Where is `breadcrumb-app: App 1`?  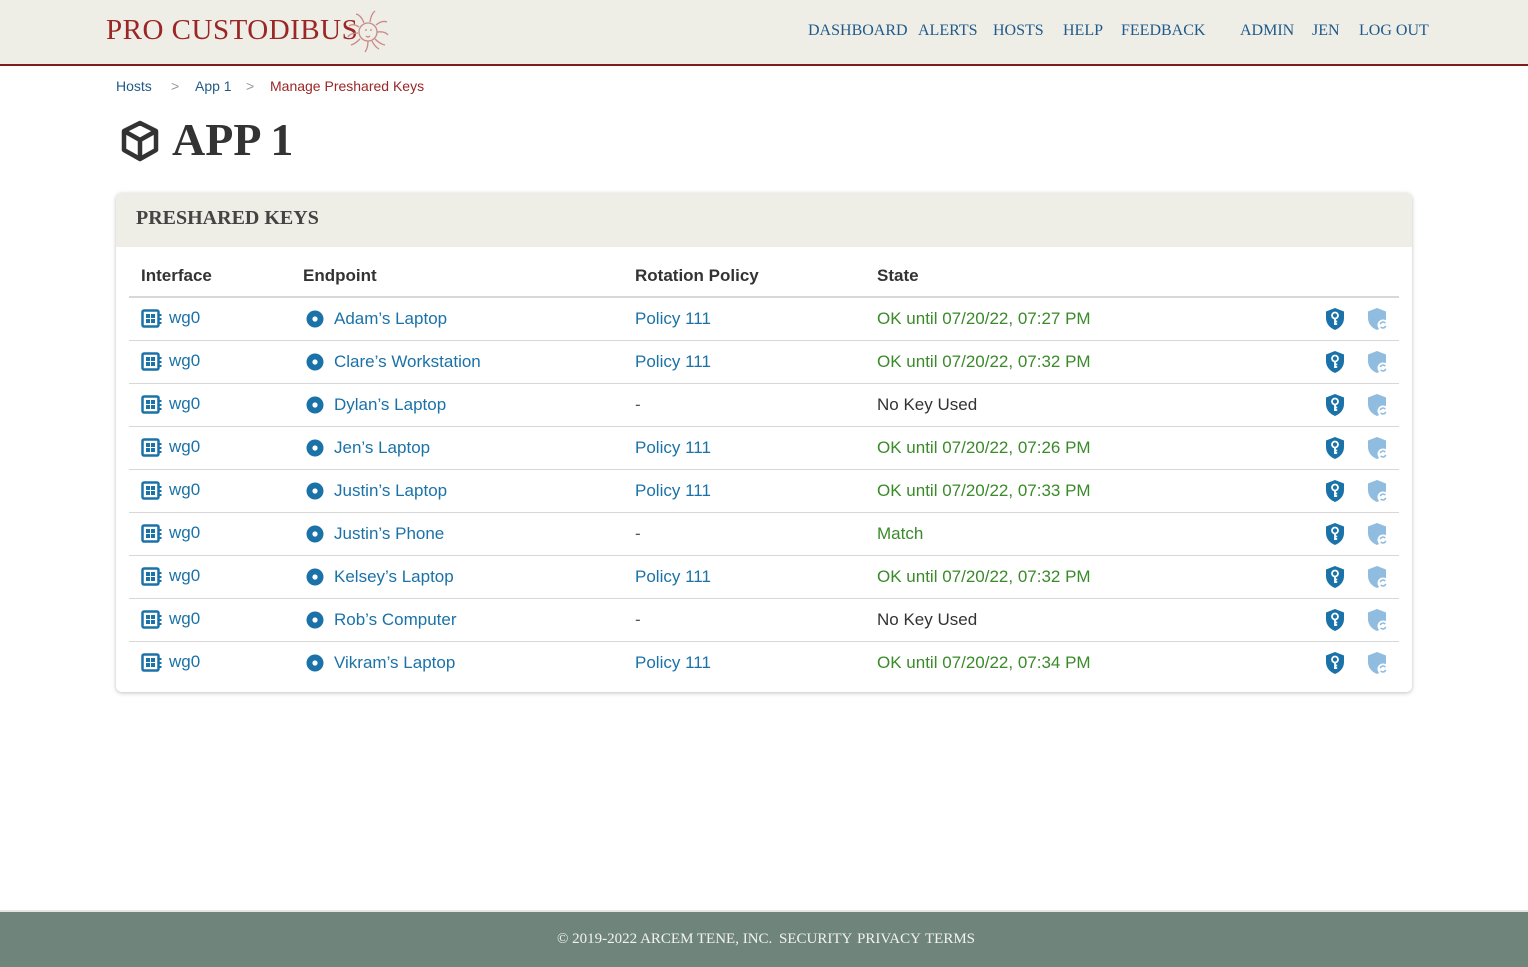
breadcrumb-app: App 1 is located at coordinates (213, 86).